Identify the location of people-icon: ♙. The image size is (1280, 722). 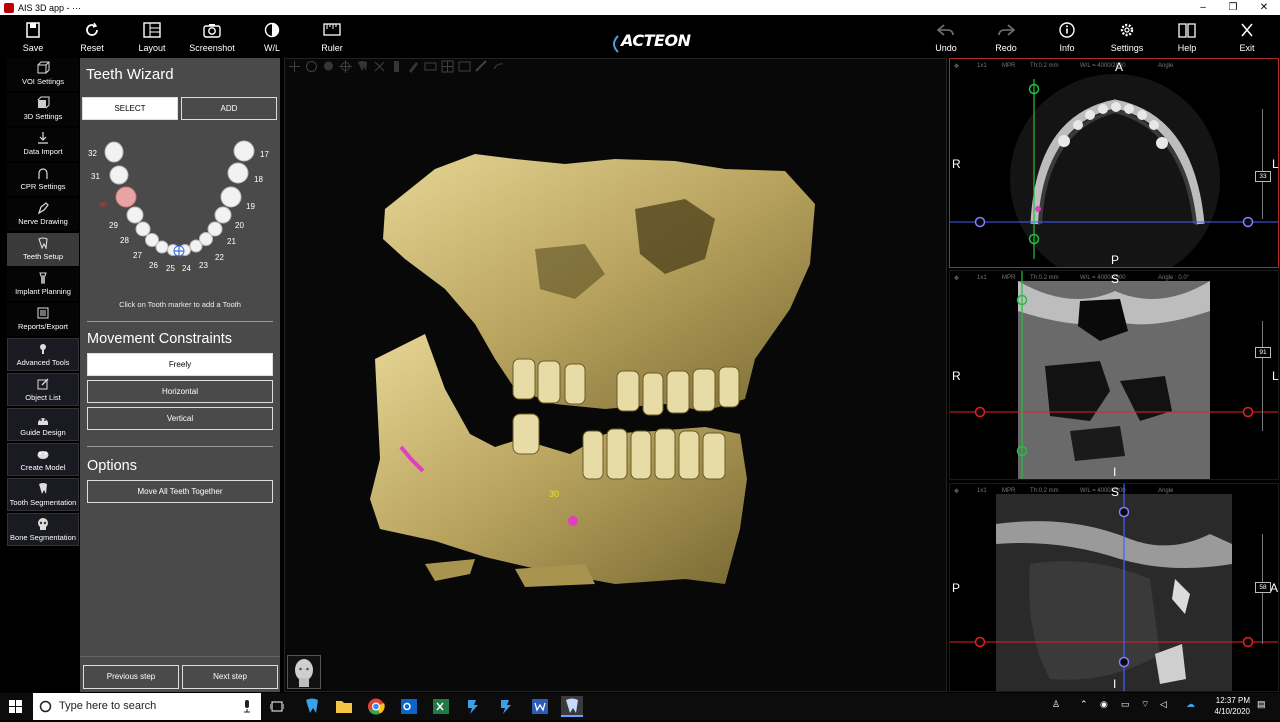
(1056, 704).